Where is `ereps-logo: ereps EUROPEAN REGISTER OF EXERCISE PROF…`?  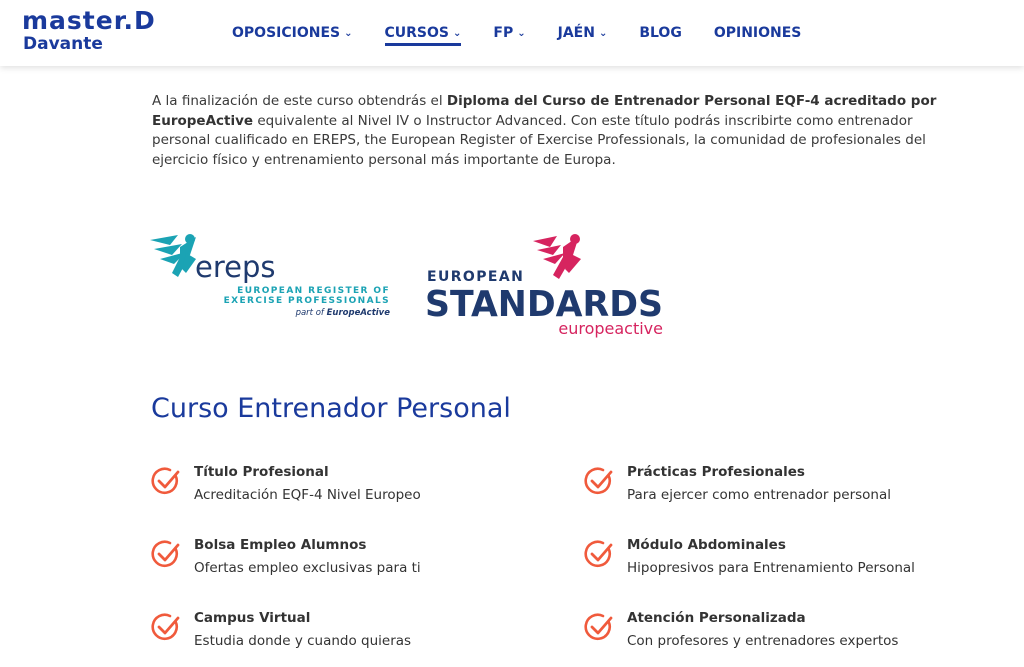 ereps-logo: ereps EUROPEAN REGISTER OF EXERCISE PROF… is located at coordinates (270, 276).